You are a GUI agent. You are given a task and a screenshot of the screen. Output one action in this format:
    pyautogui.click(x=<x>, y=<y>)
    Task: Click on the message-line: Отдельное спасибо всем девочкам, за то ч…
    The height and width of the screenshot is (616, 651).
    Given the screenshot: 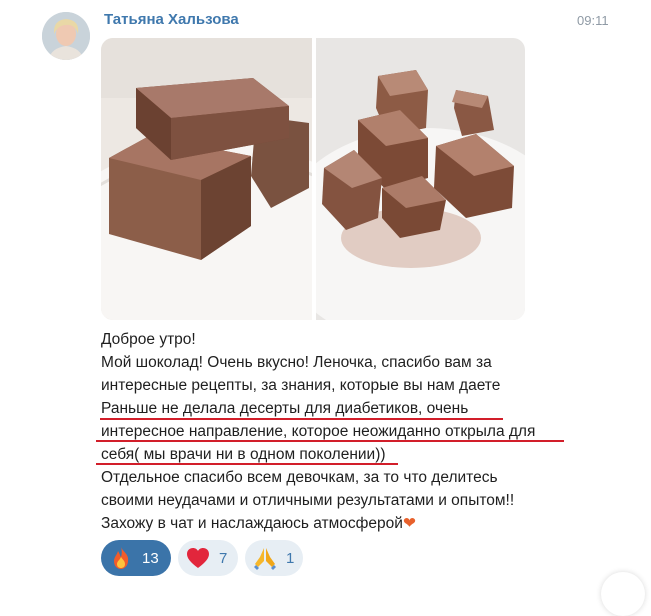 What is the action you would take?
    pyautogui.click(x=299, y=477)
    